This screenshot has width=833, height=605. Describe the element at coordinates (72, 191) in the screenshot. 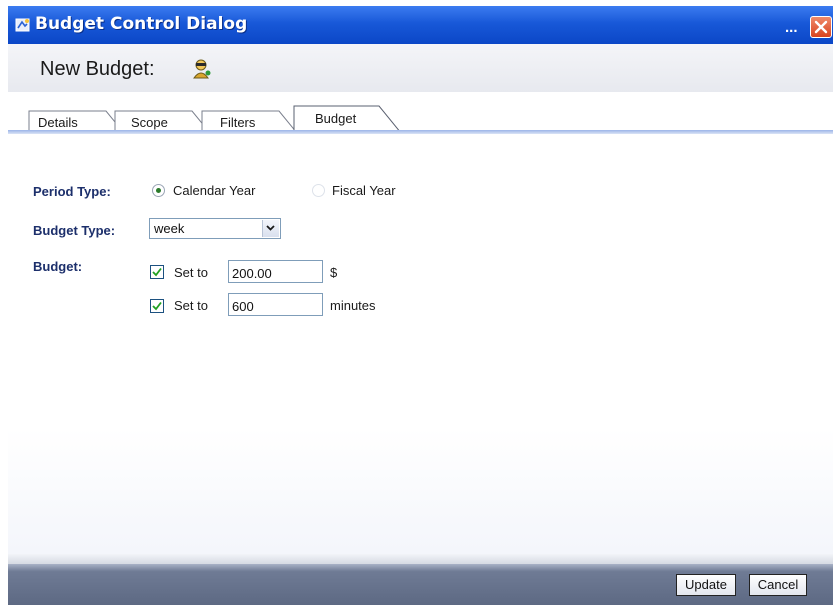

I see `period-type-label: Period Type:` at that location.